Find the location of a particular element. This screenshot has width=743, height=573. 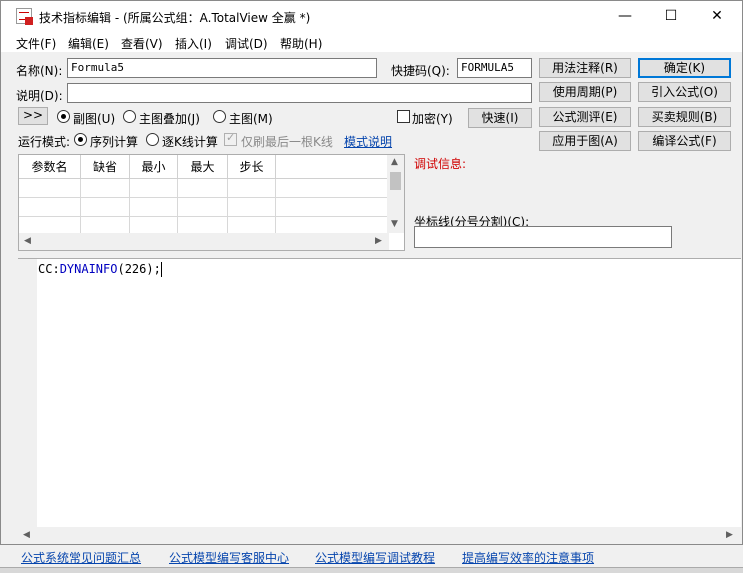

only-last-kline-label: 仅刷最后一根K线 is located at coordinates (287, 142).